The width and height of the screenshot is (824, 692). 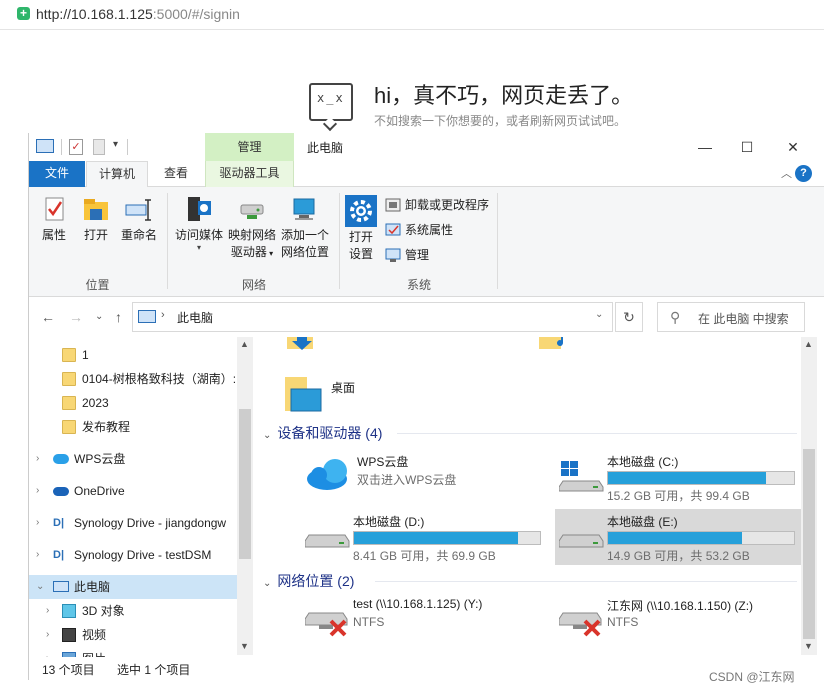 What do you see at coordinates (407, 255) in the screenshot?
I see `manage-button: 管理` at bounding box center [407, 255].